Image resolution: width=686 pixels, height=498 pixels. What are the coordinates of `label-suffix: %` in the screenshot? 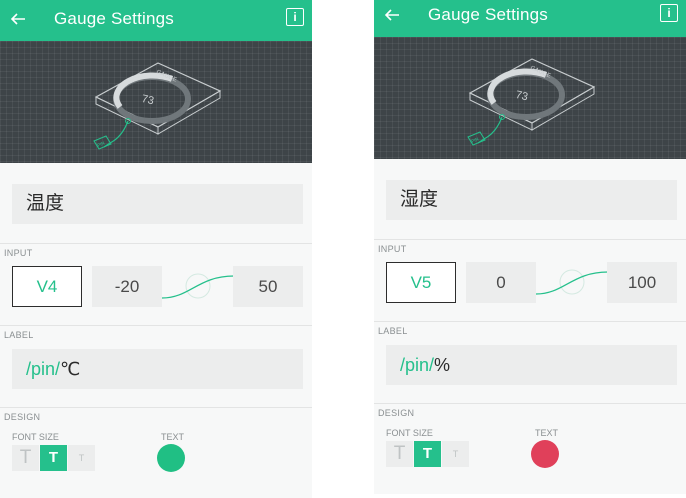 It's located at (442, 365).